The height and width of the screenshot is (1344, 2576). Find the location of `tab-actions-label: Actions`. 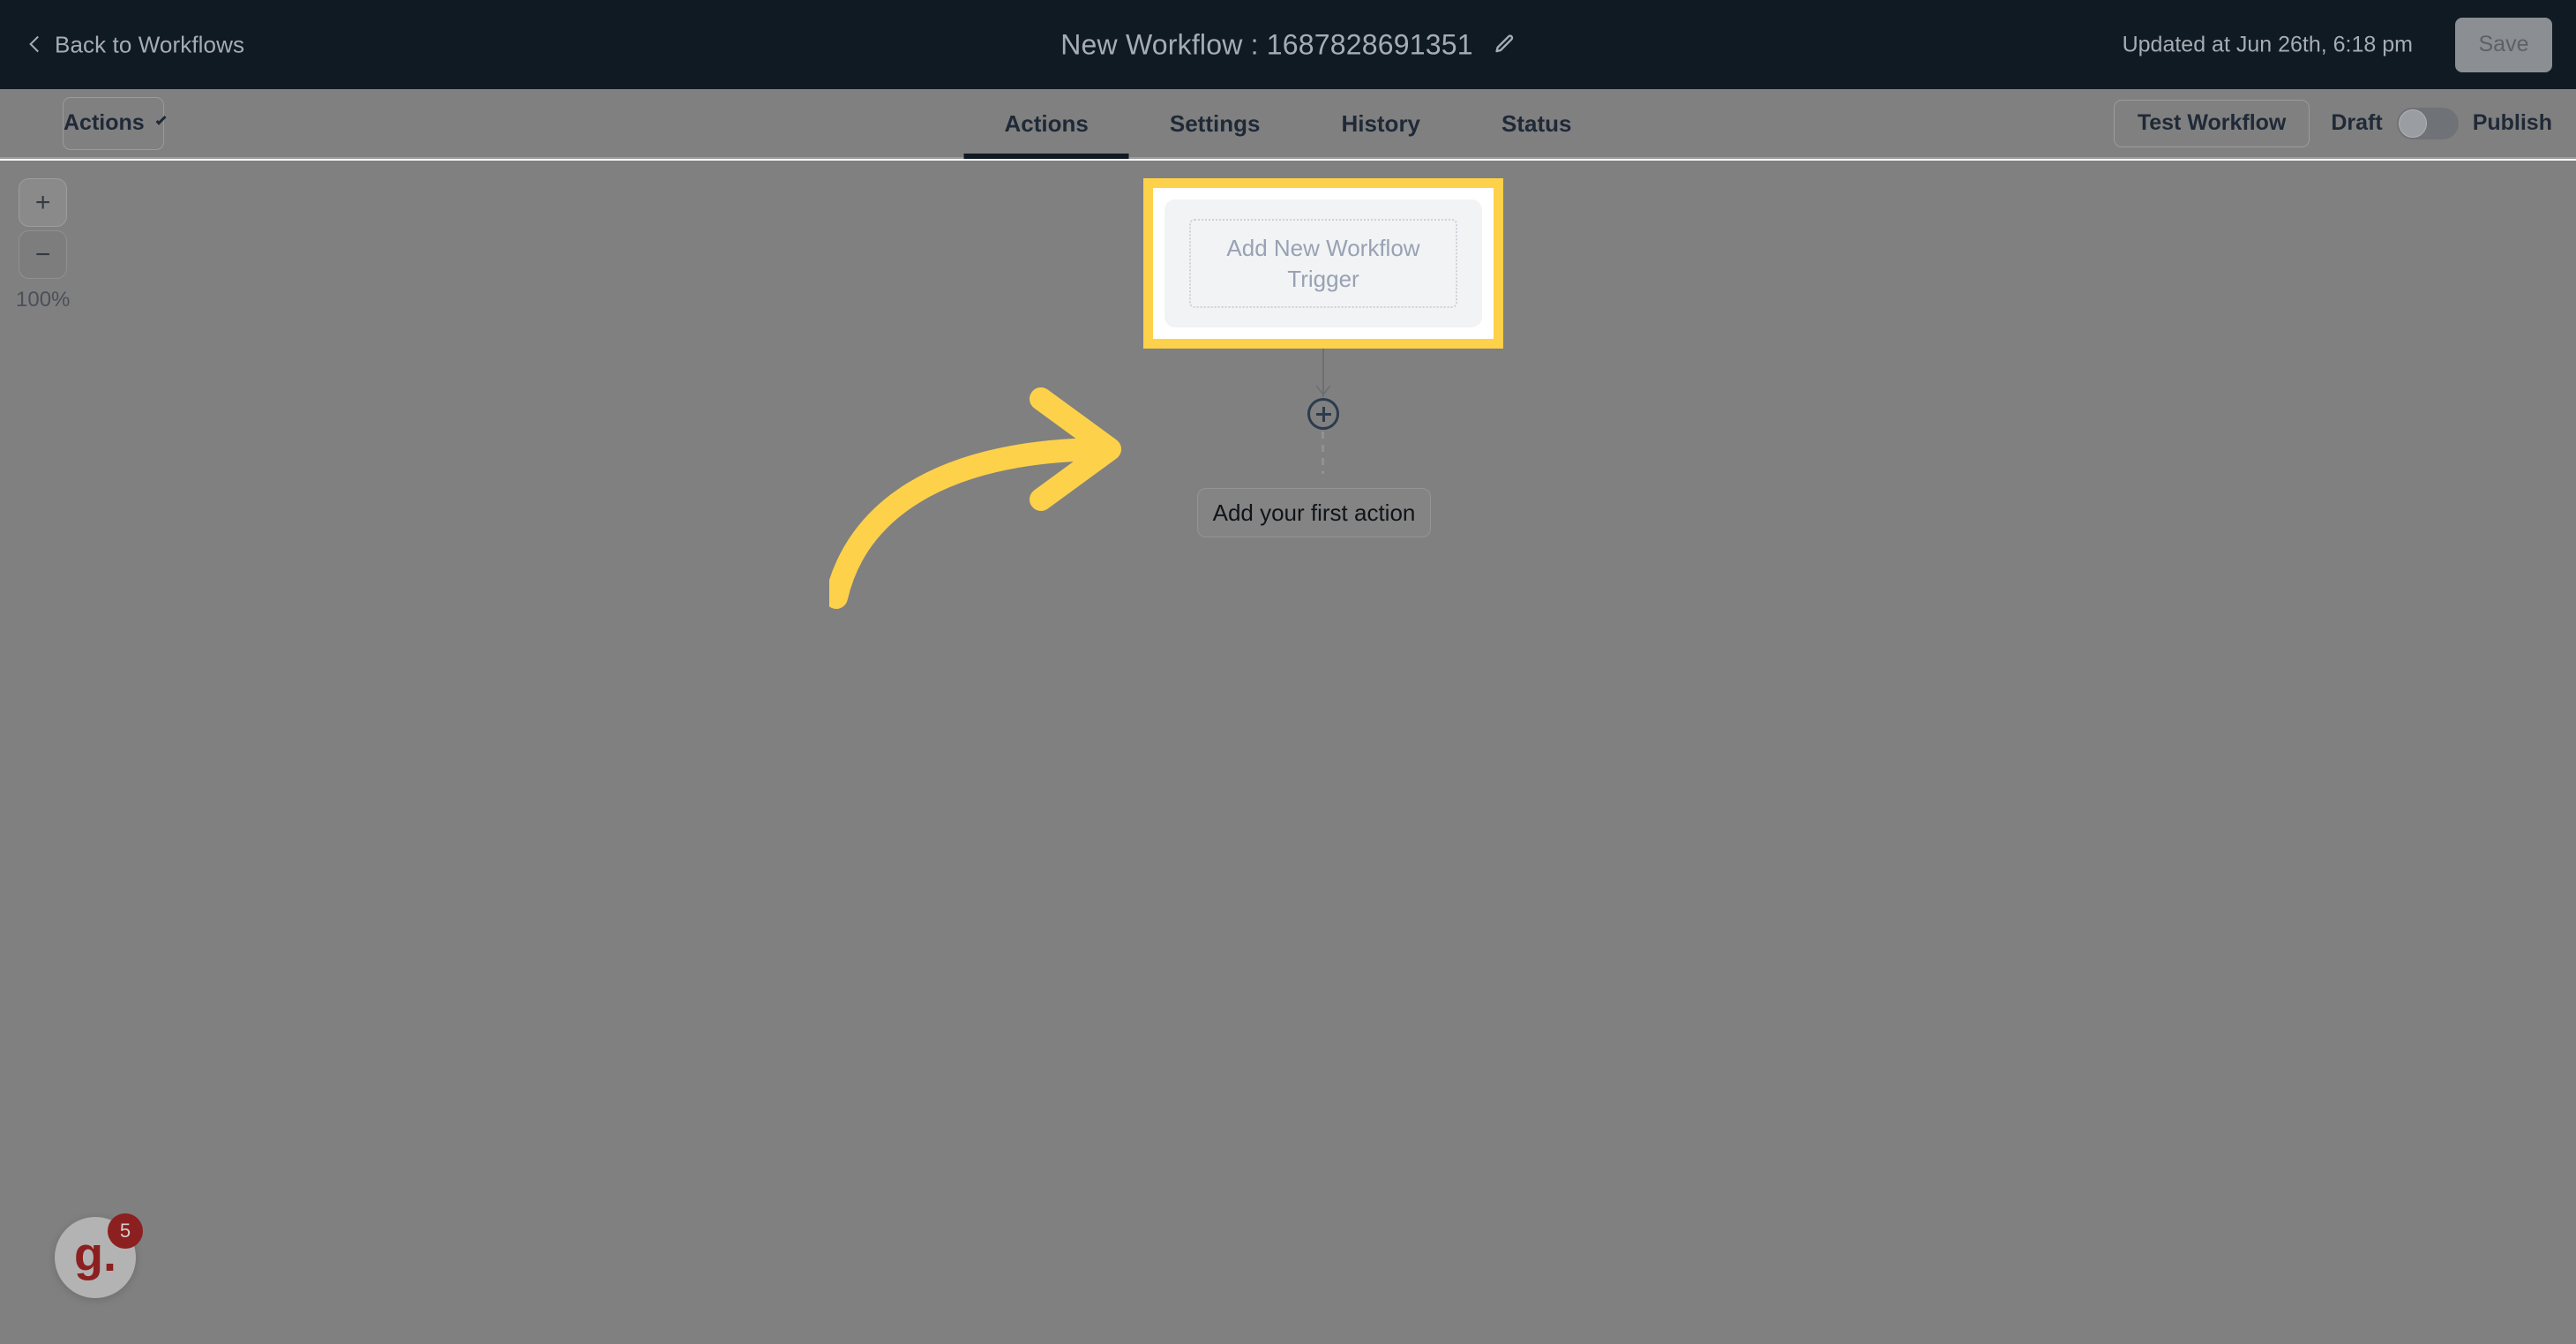

tab-actions-label: Actions is located at coordinates (1046, 123).